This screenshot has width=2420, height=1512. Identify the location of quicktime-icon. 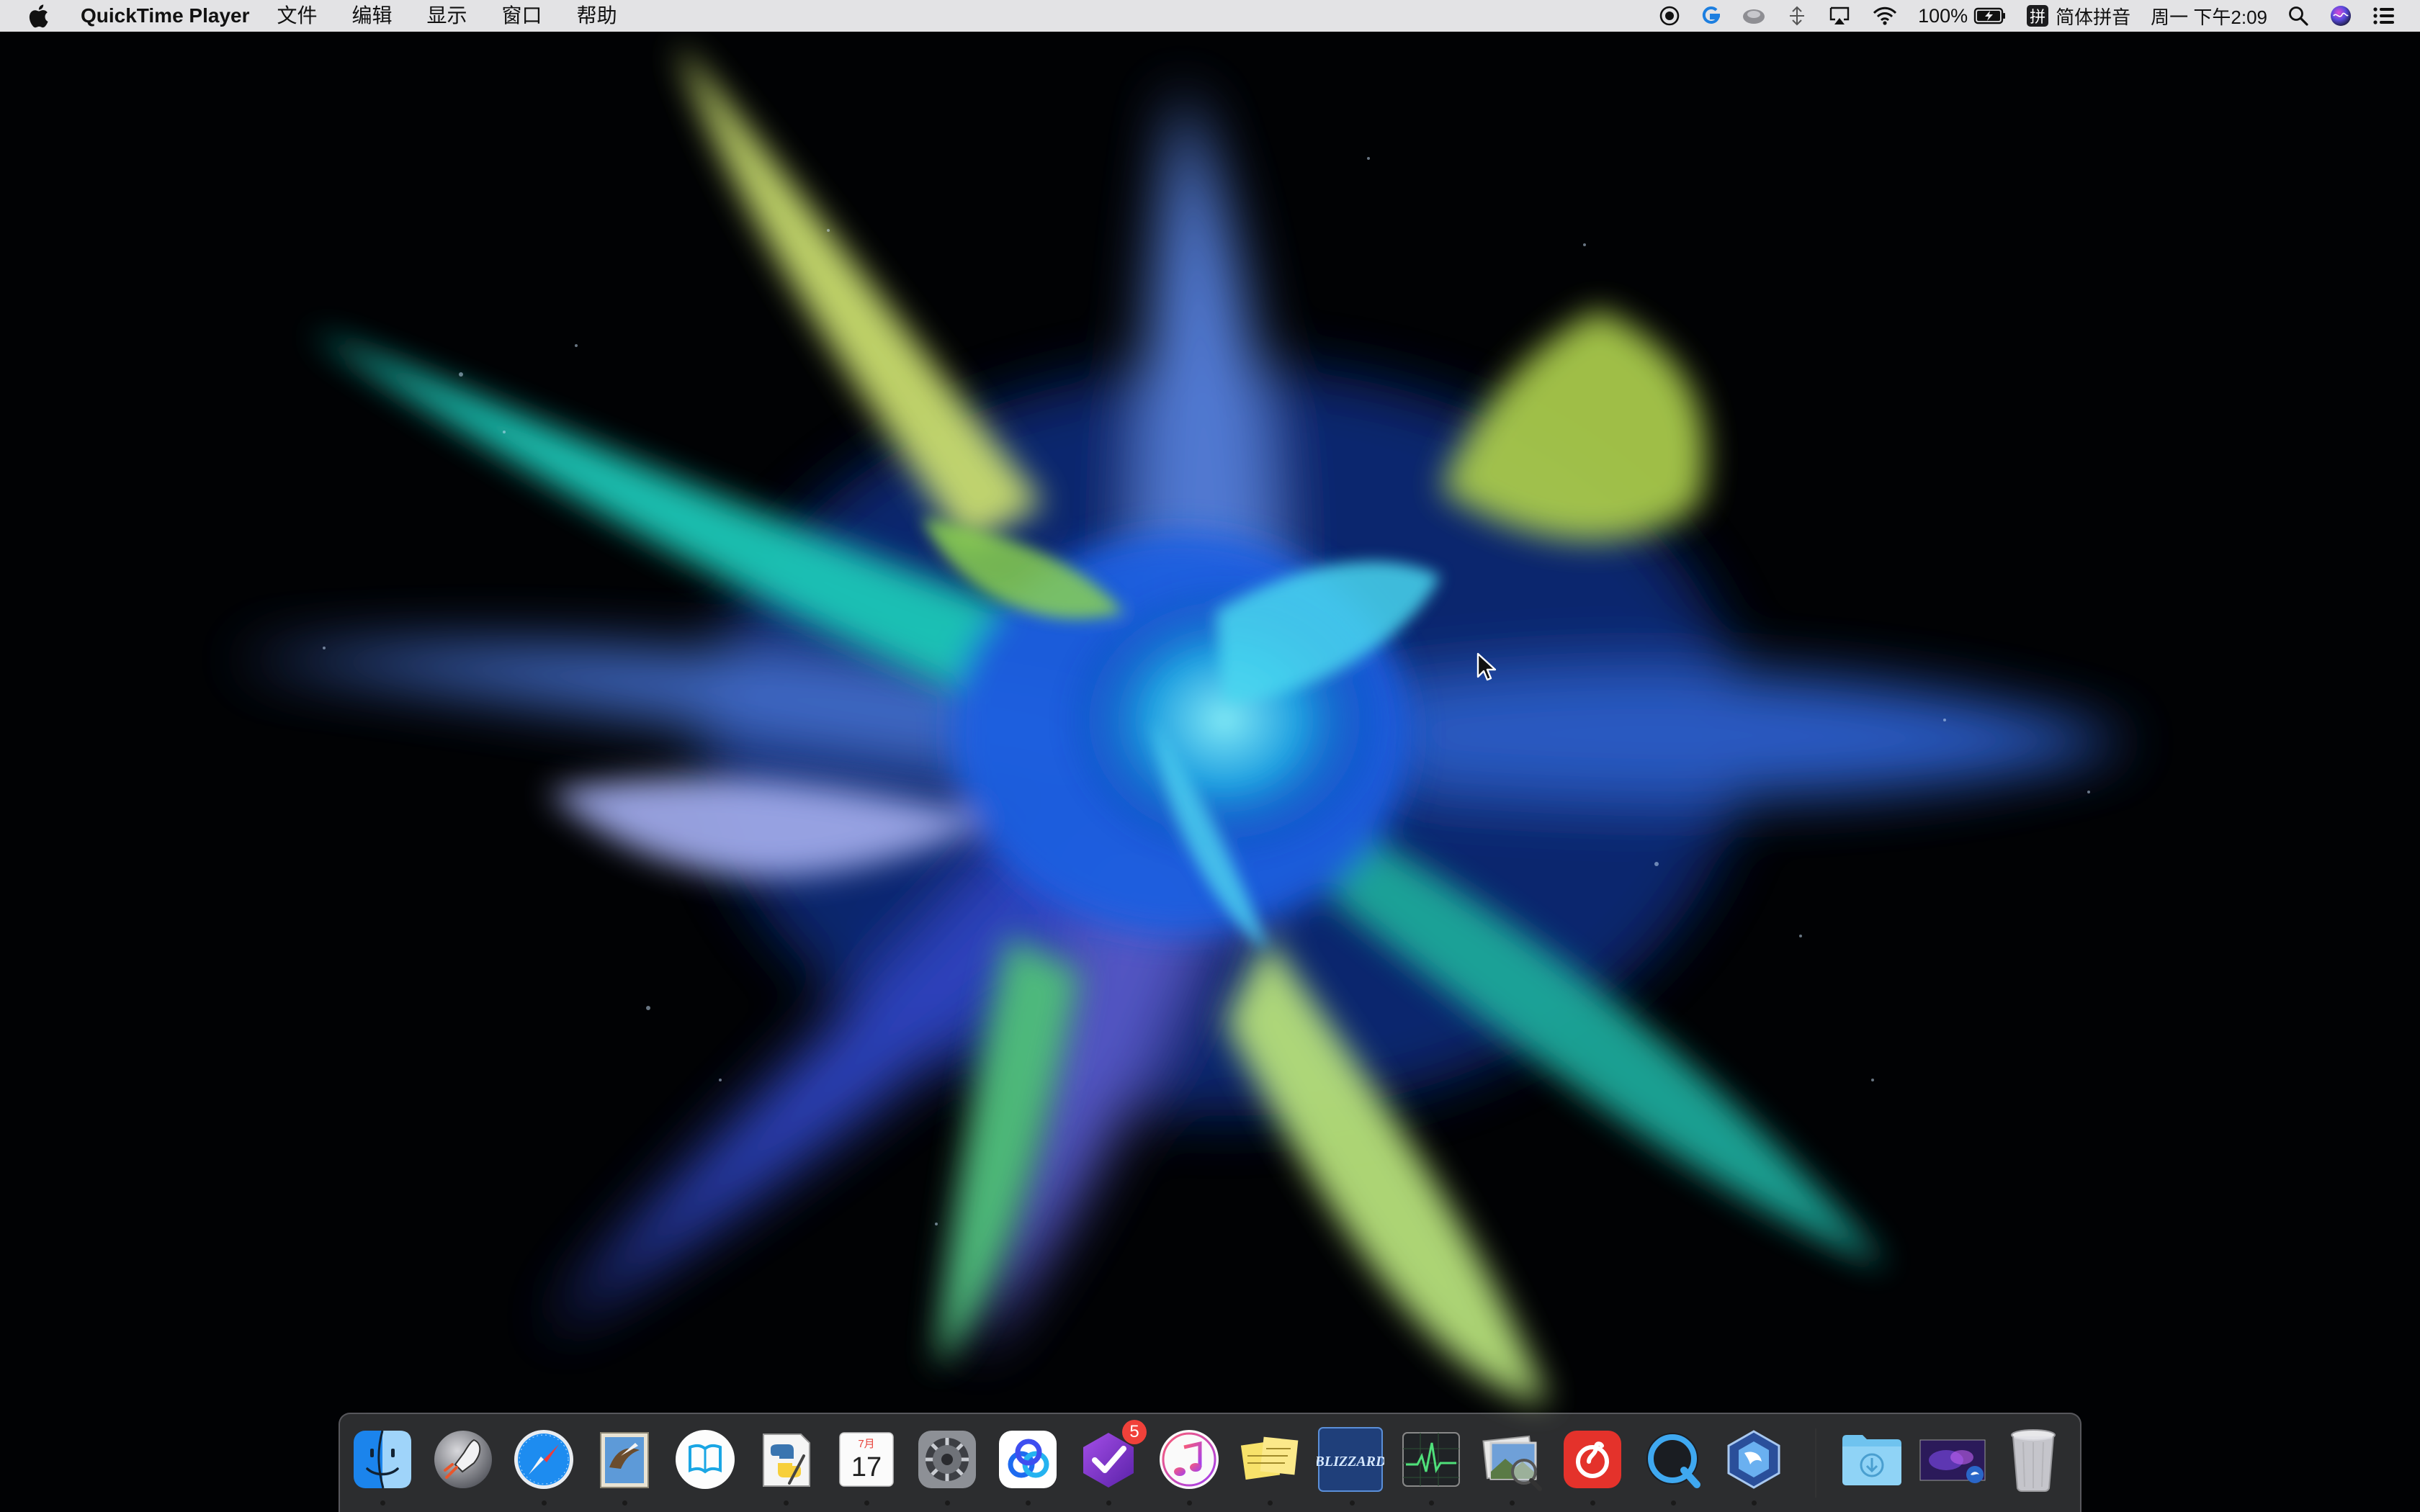
(1673, 1460).